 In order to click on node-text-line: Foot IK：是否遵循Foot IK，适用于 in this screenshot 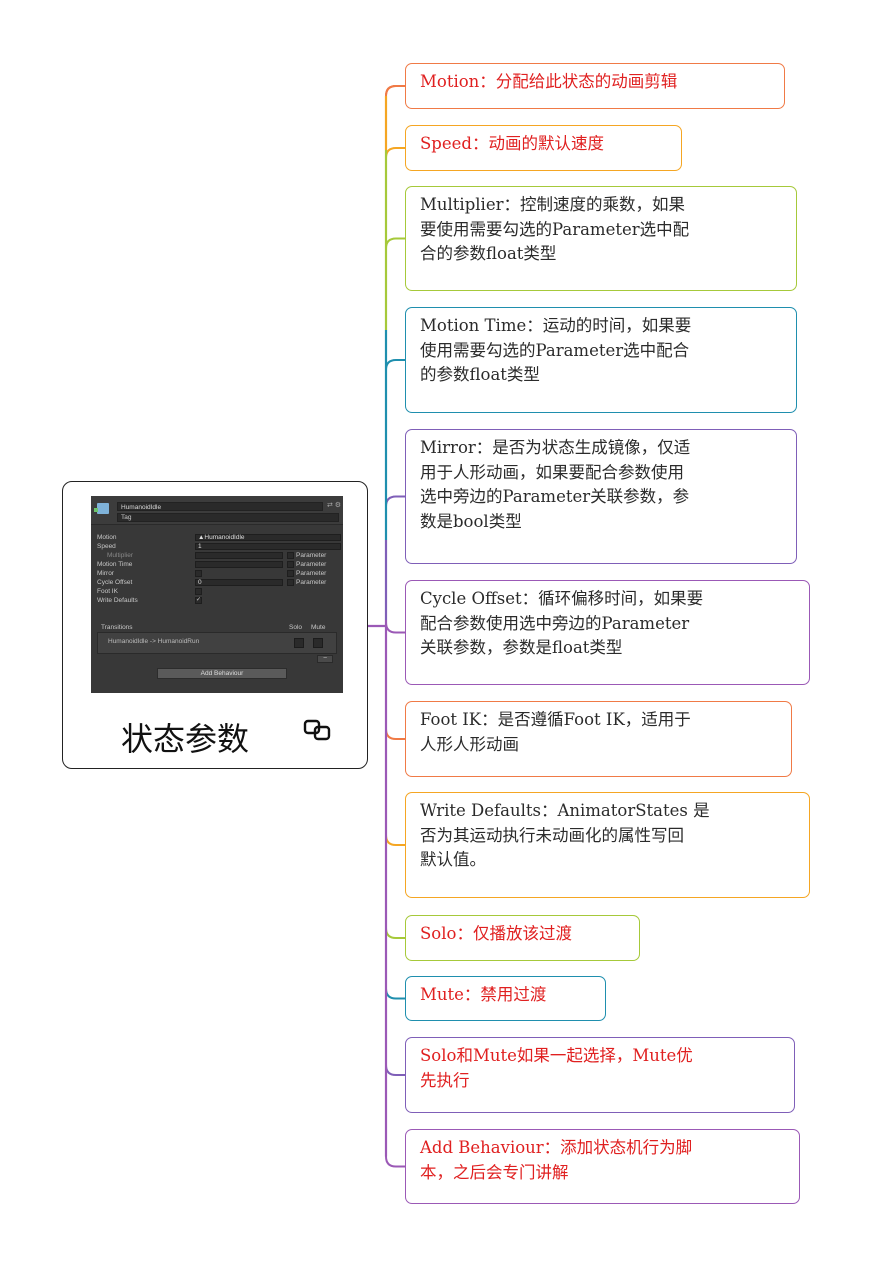, I will do `click(555, 719)`.